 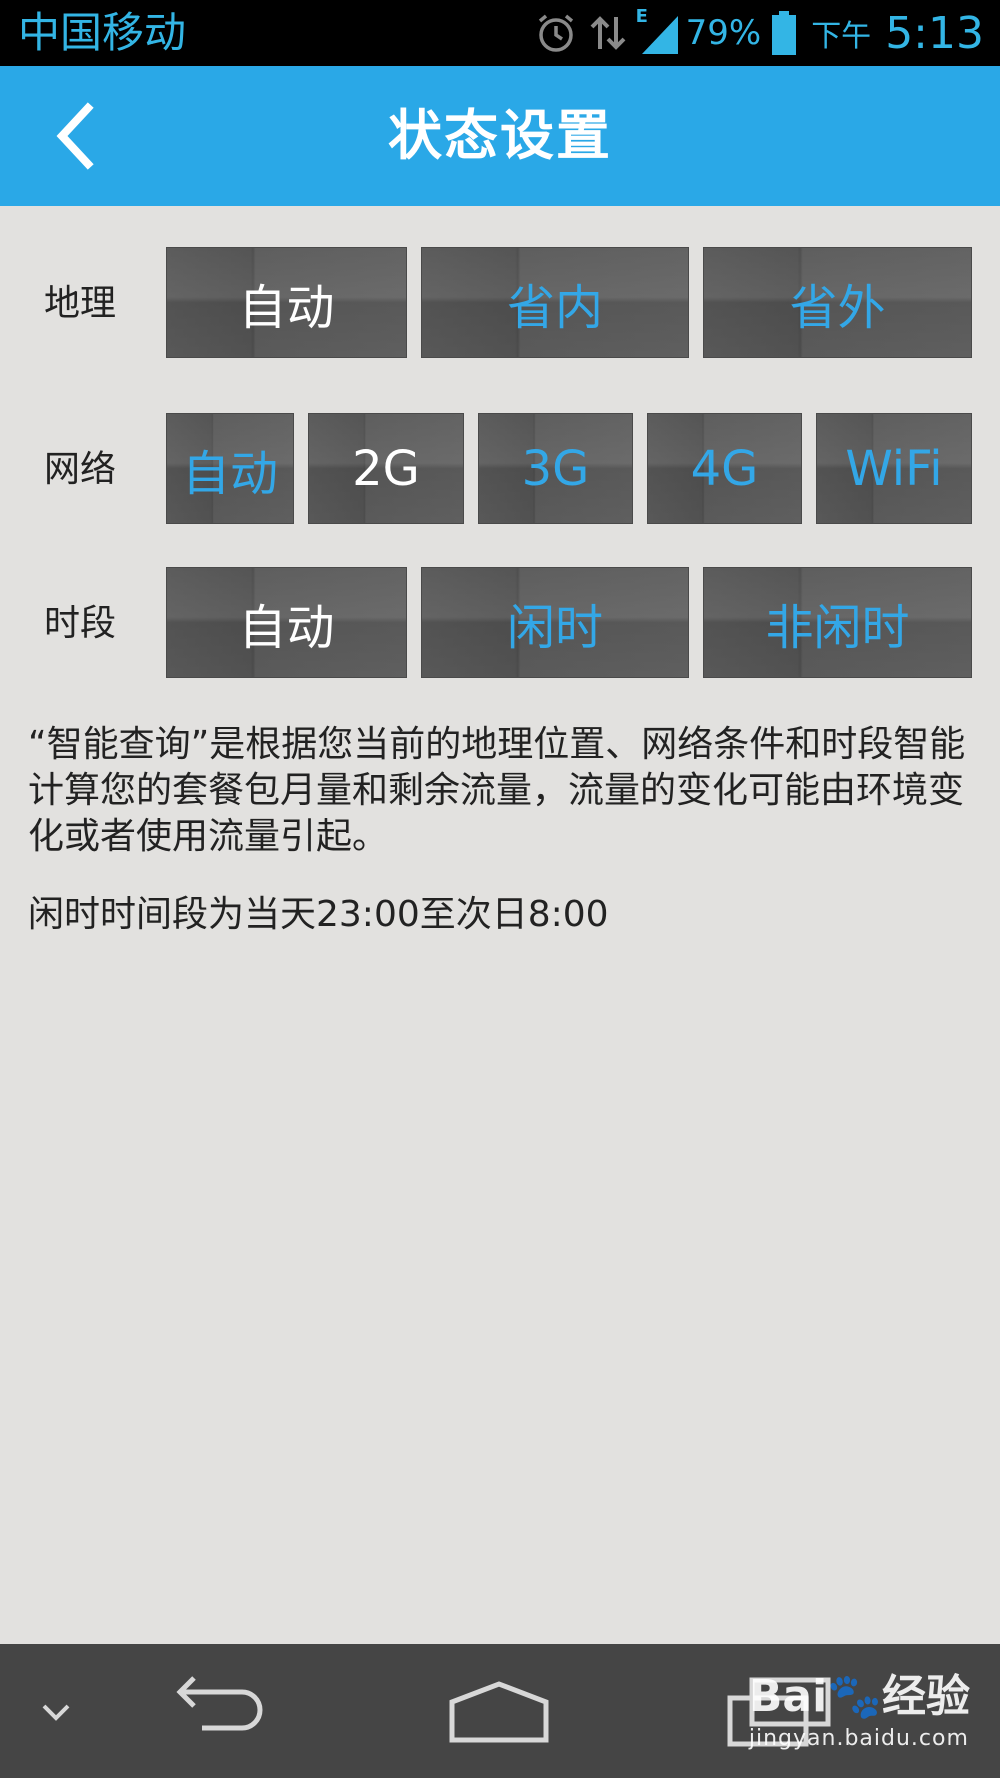 I want to click on geo-option-in-province: 省内, so click(x=555, y=302).